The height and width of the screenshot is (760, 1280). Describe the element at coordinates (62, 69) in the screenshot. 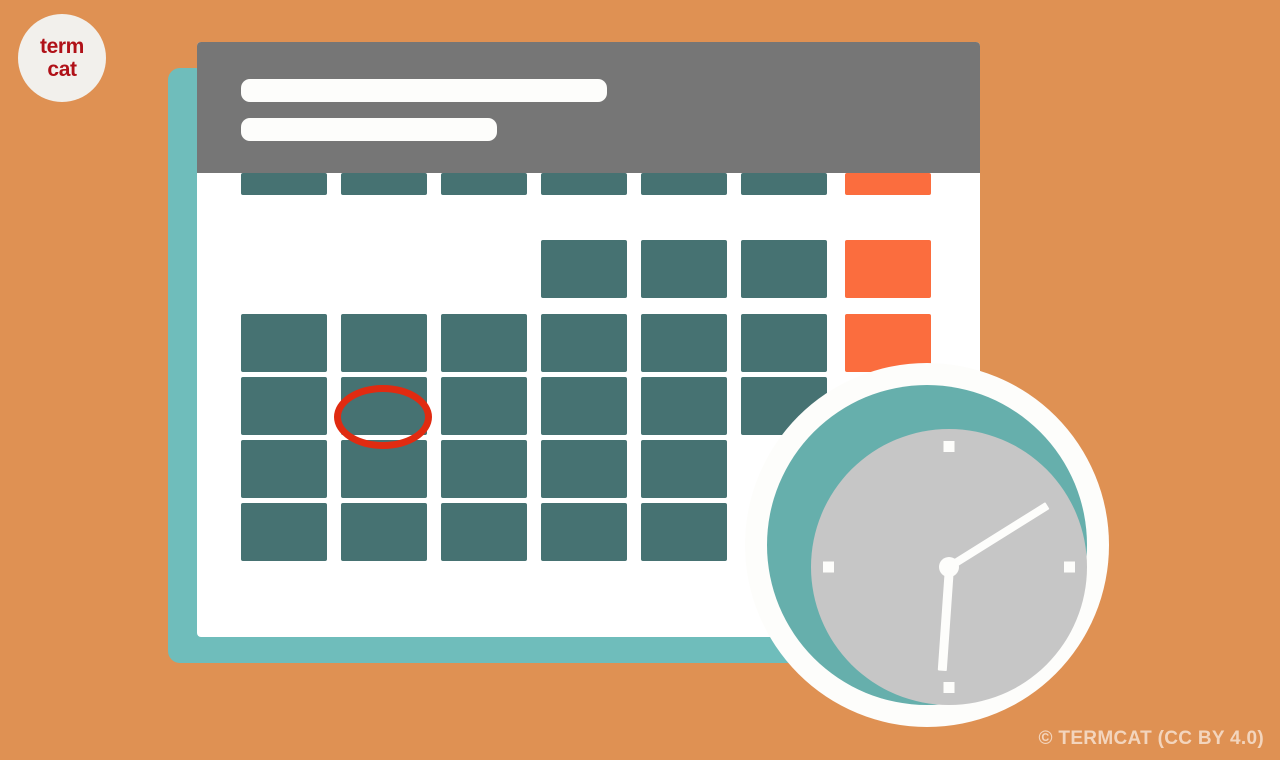

I see `logo-line-cat: cat` at that location.